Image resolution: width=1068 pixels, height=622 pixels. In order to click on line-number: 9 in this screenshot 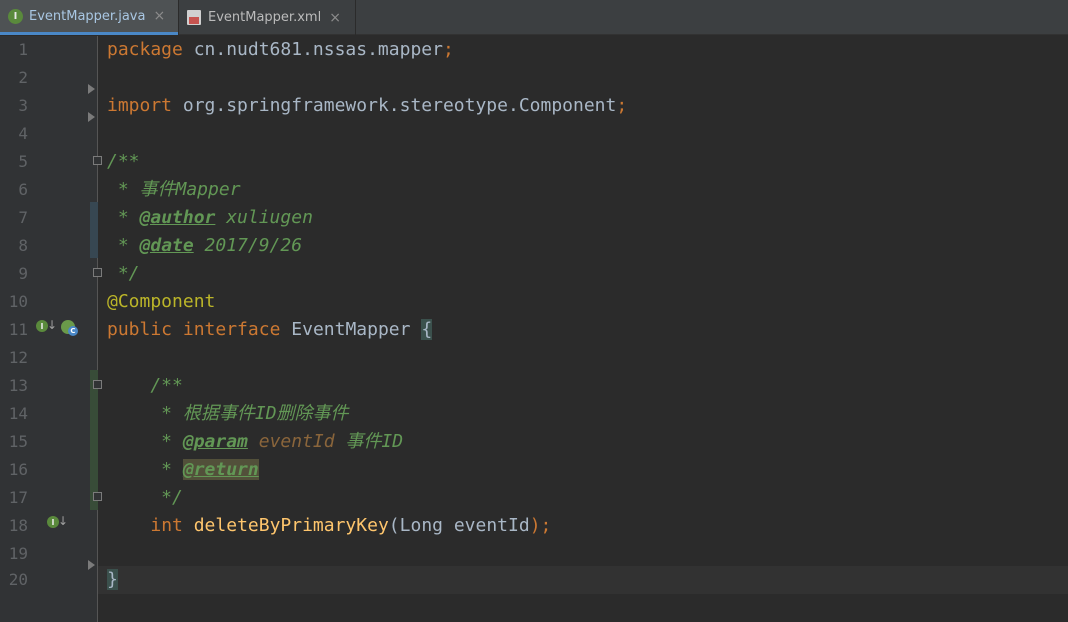, I will do `click(23, 273)`.